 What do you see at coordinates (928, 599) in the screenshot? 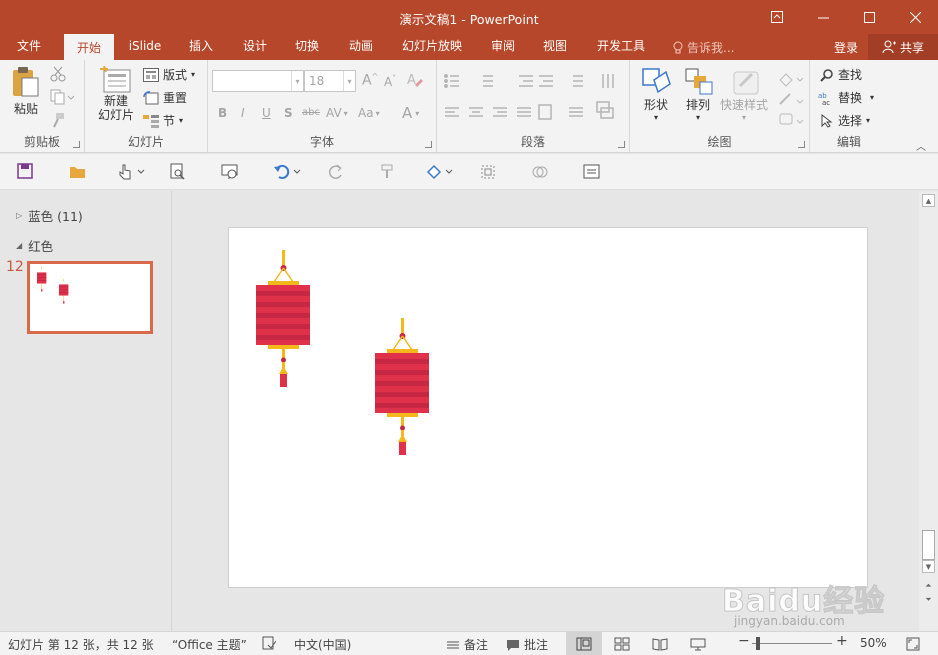
I see `next-slide-icon: ⏷` at bounding box center [928, 599].